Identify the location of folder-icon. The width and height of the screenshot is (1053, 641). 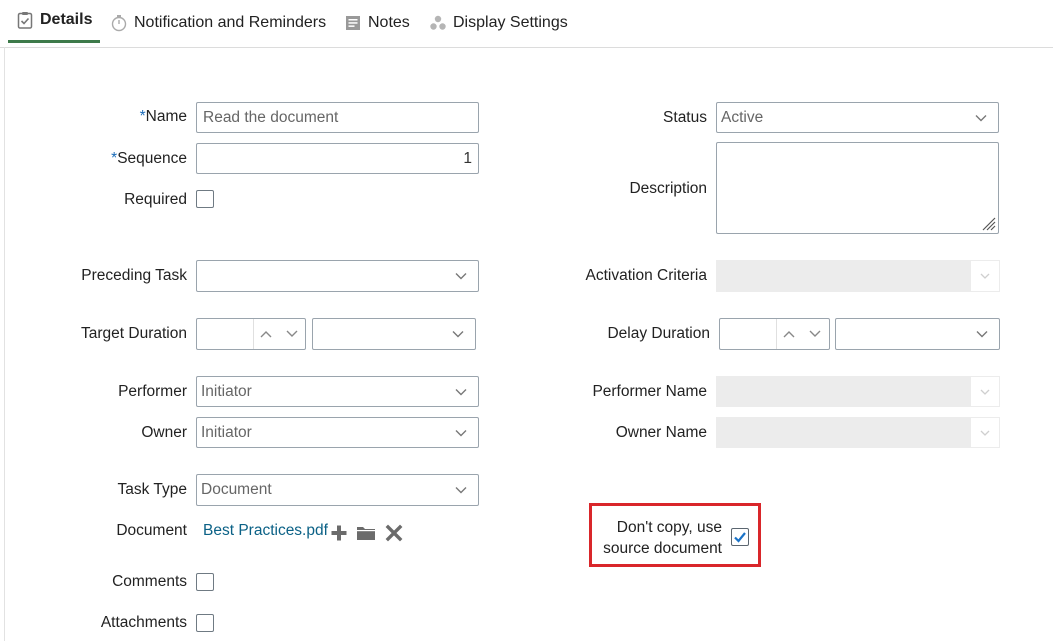
(366, 533).